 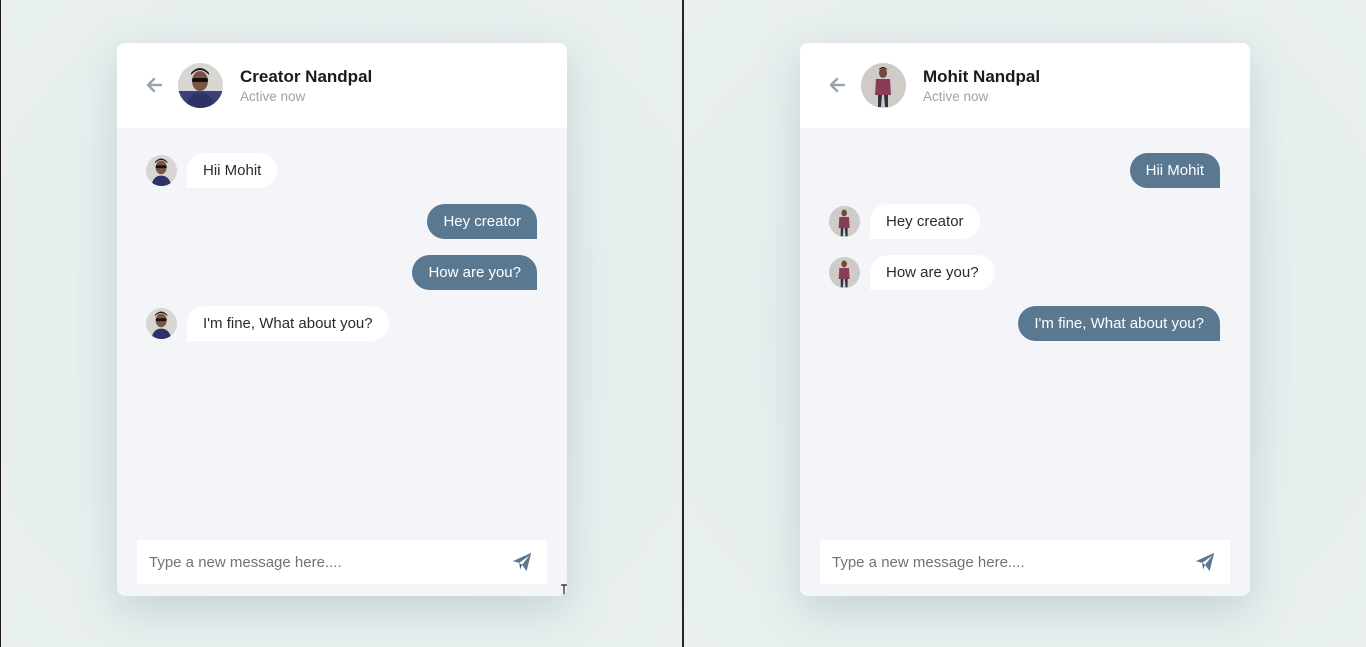 What do you see at coordinates (1174, 170) in the screenshot?
I see `outgoing-message: Hii Mohit` at bounding box center [1174, 170].